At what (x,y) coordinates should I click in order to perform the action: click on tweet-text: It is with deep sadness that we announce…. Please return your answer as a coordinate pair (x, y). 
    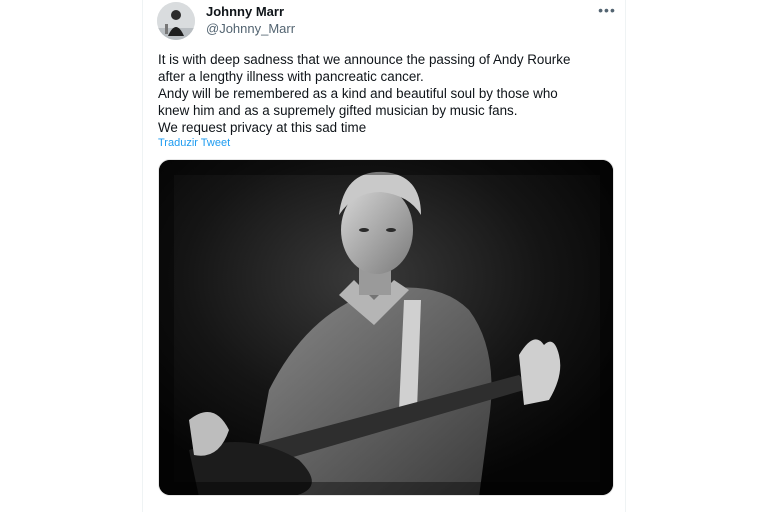
    Looking at the image, I should click on (388, 93).